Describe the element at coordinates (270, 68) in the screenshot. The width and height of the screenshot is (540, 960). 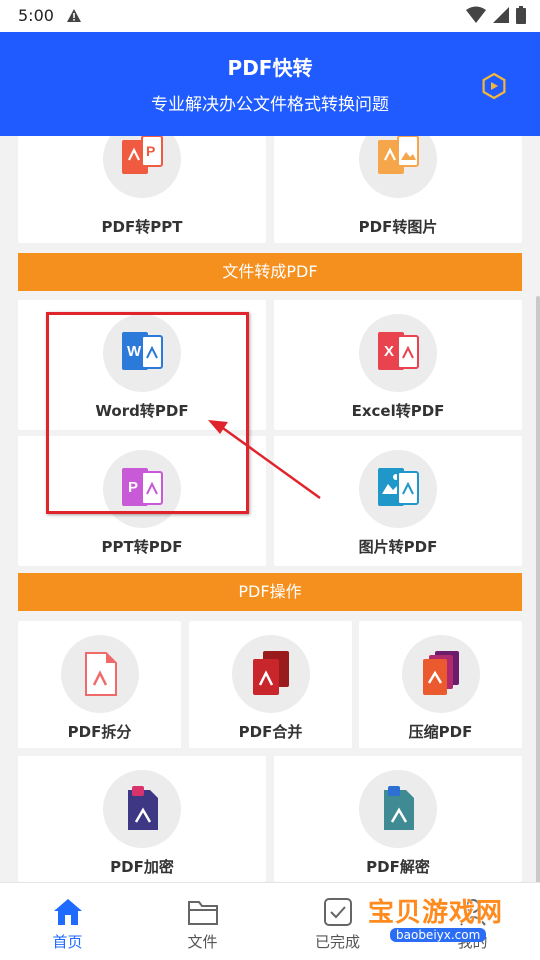
I see `app-title: PDF快转` at that location.